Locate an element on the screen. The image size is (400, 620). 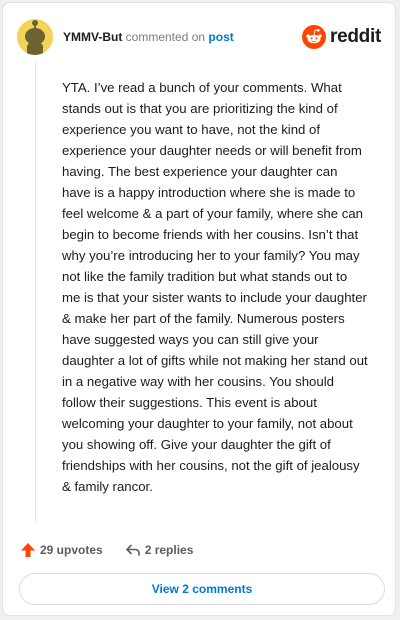
reddit-logo-icon is located at coordinates (314, 37).